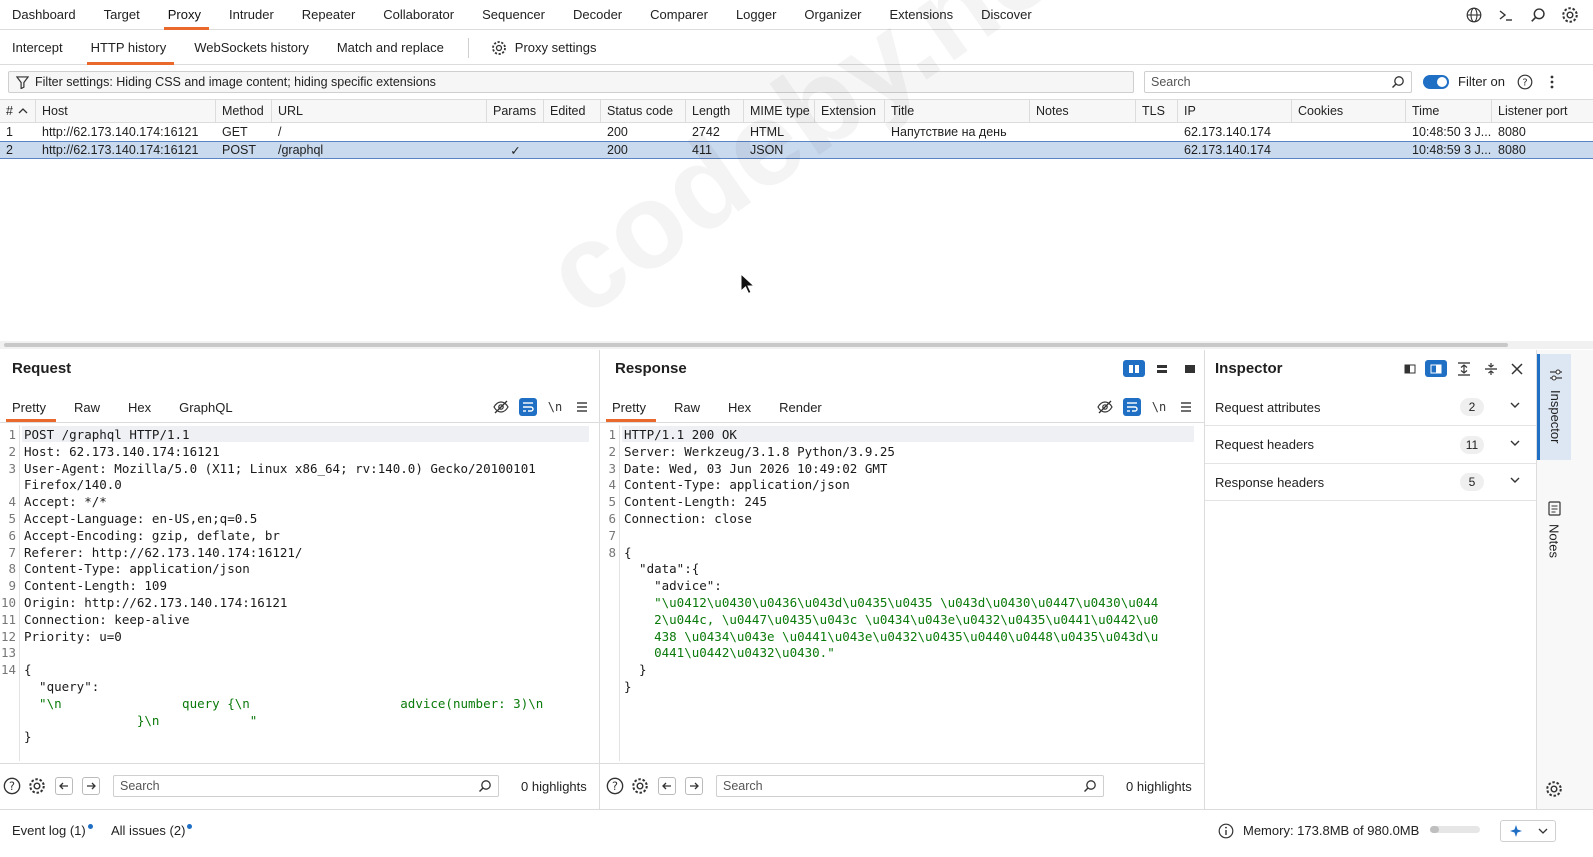  What do you see at coordinates (1464, 369) in the screenshot?
I see `expand-all-icon` at bounding box center [1464, 369].